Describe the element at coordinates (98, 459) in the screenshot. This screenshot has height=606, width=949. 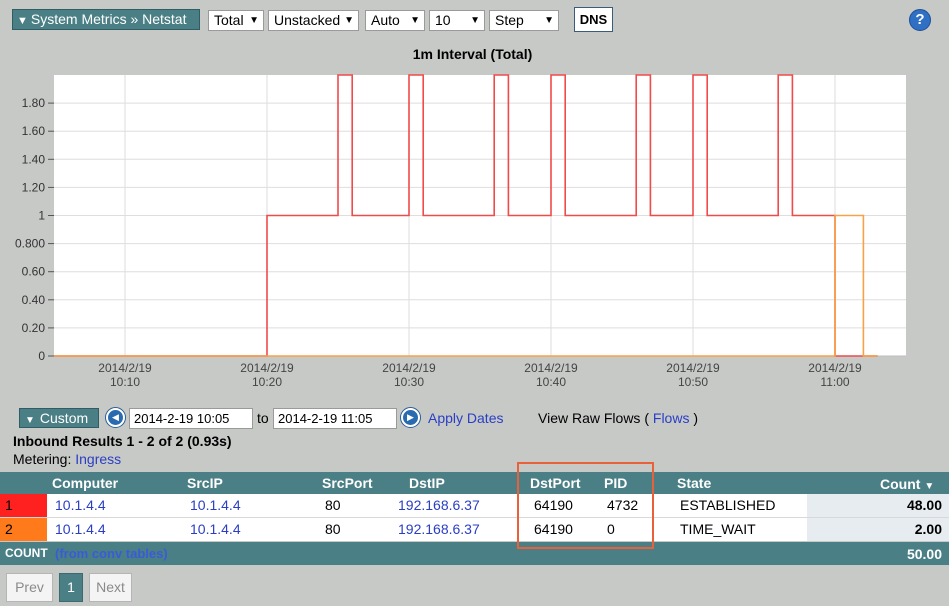
I see `metering-link: Ingress` at that location.